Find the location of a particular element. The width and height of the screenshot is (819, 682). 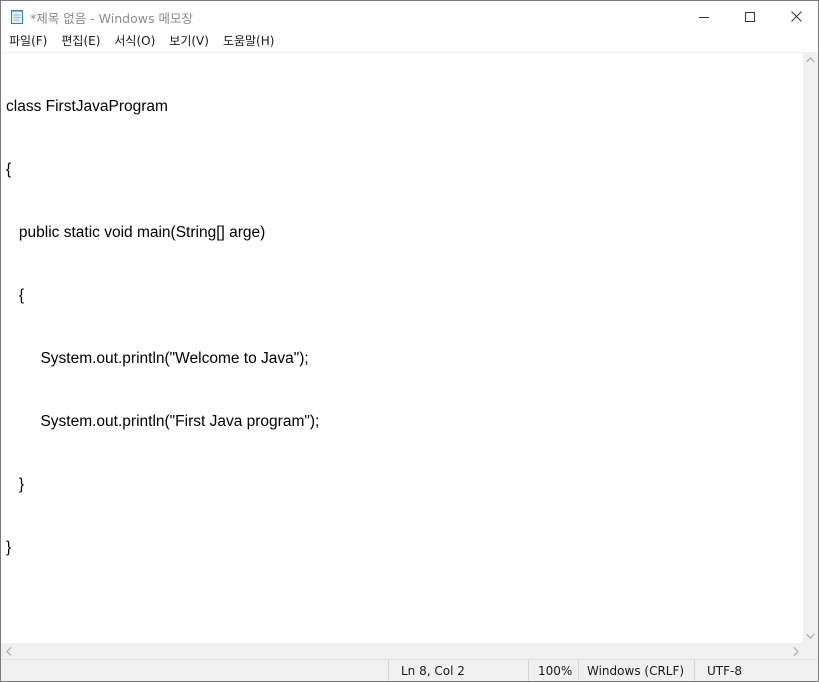

vertical-scrollbar is located at coordinates (810, 347).